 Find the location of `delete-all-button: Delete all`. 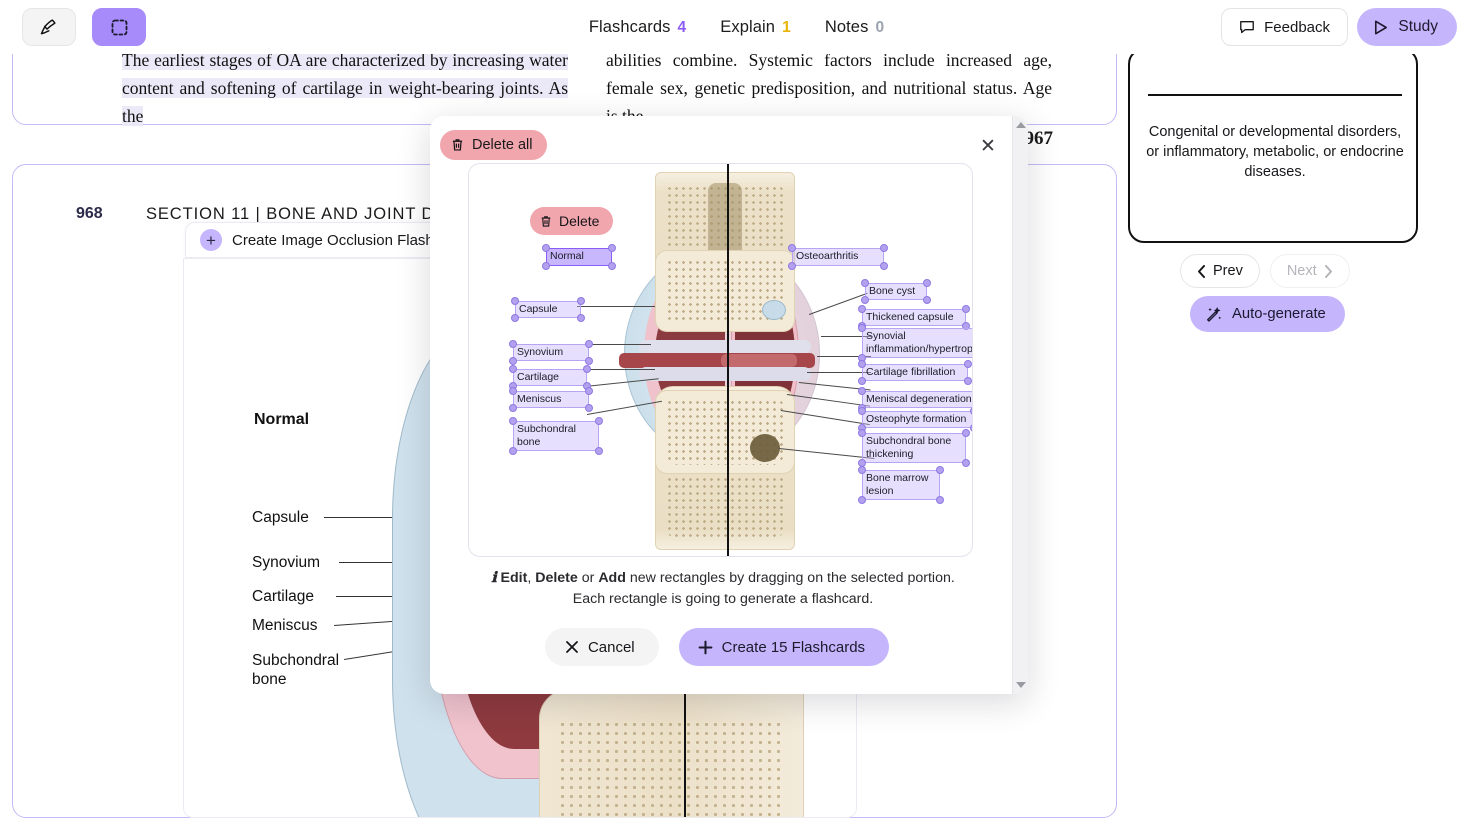

delete-all-button: Delete all is located at coordinates (494, 145).